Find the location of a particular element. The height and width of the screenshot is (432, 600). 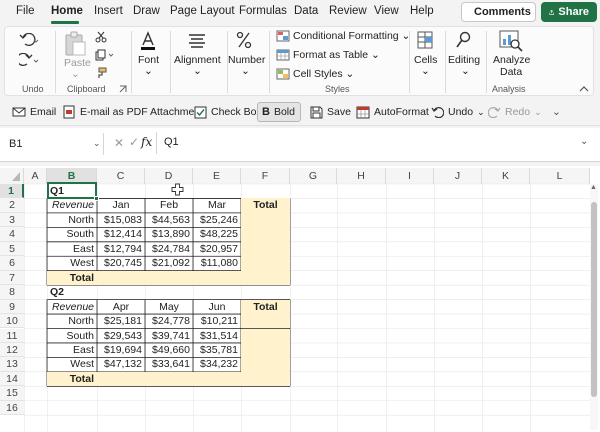

value-cell: $12,414 is located at coordinates (121, 234).